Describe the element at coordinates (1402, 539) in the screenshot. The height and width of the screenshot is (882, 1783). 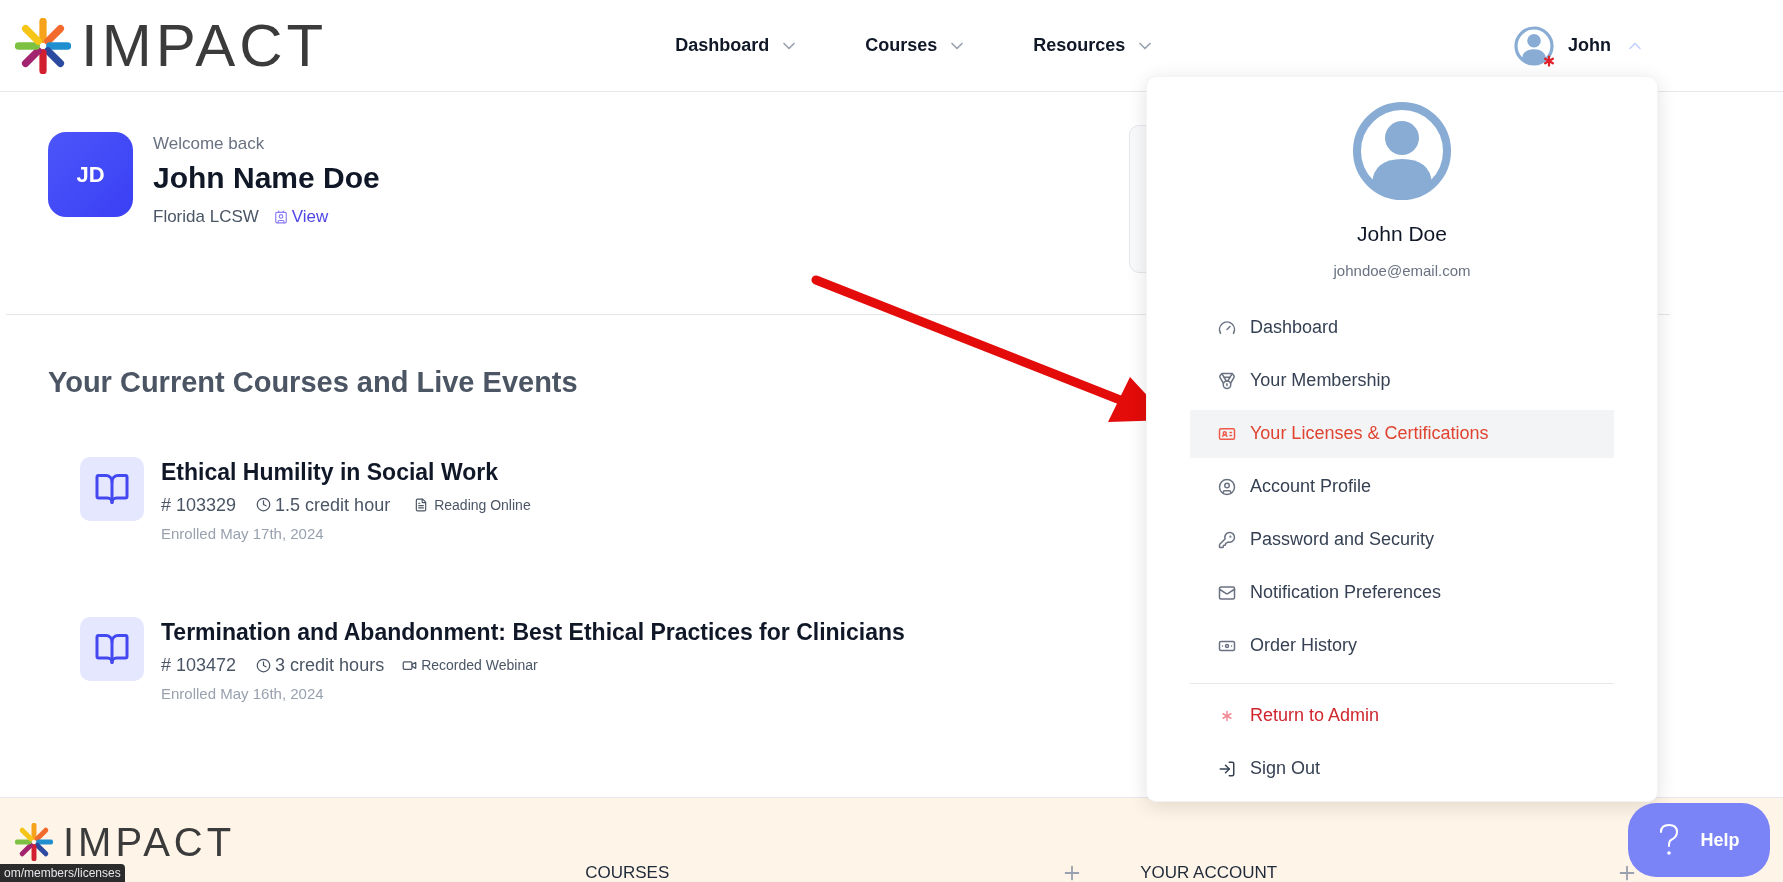
I see `menu-item: Password and Security` at that location.